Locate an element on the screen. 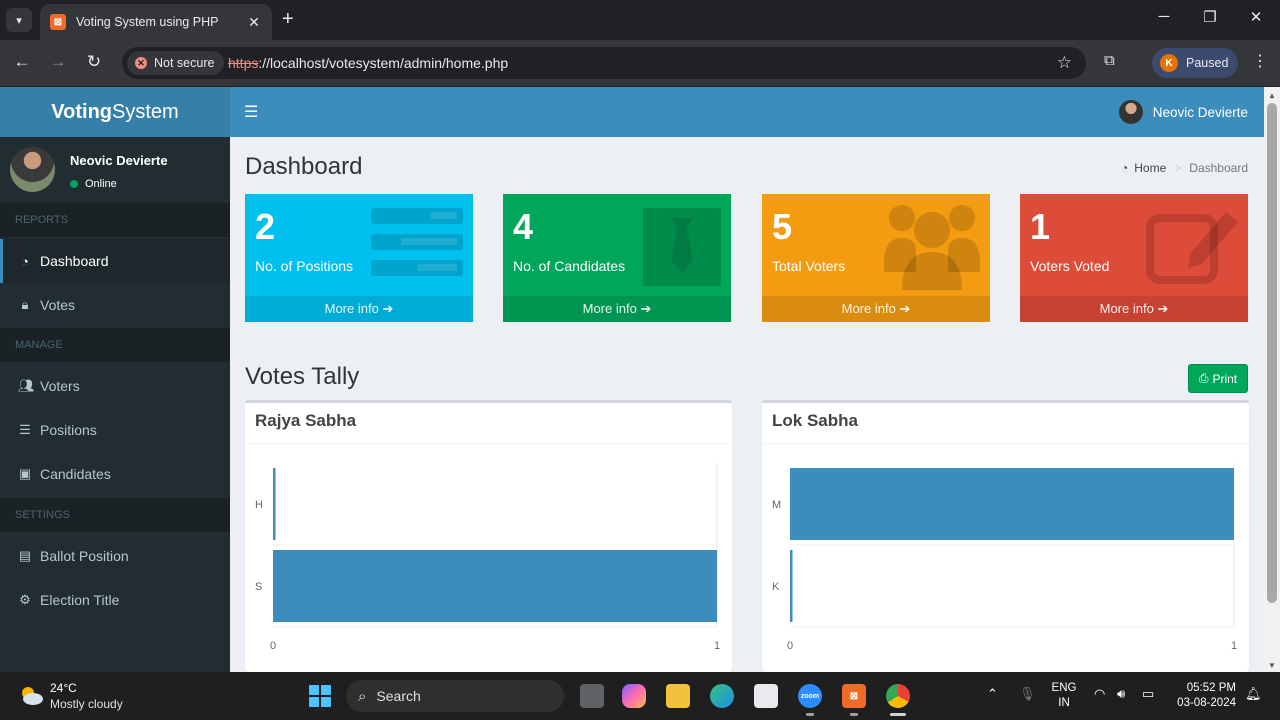  show-hidden-icons-chevron-icon: ⌃ is located at coordinates (992, 694).